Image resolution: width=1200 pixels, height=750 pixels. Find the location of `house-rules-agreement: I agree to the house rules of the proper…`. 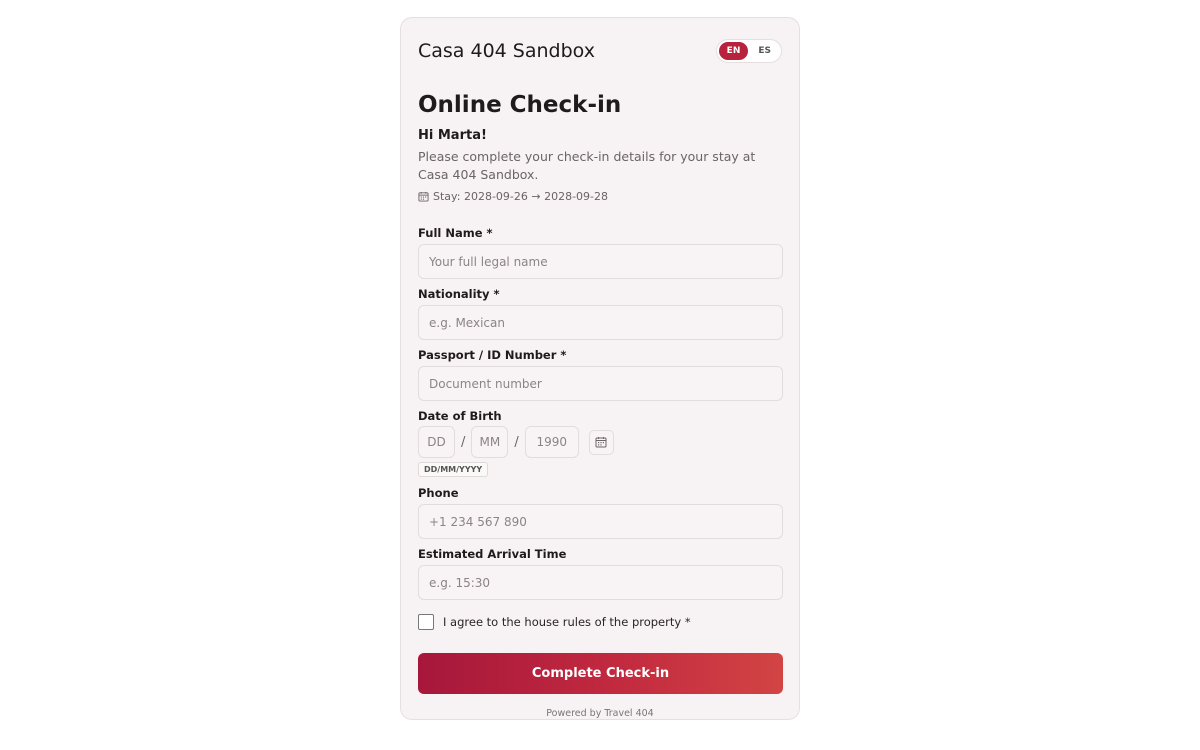

house-rules-agreement: I agree to the house rules of the proper… is located at coordinates (554, 622).